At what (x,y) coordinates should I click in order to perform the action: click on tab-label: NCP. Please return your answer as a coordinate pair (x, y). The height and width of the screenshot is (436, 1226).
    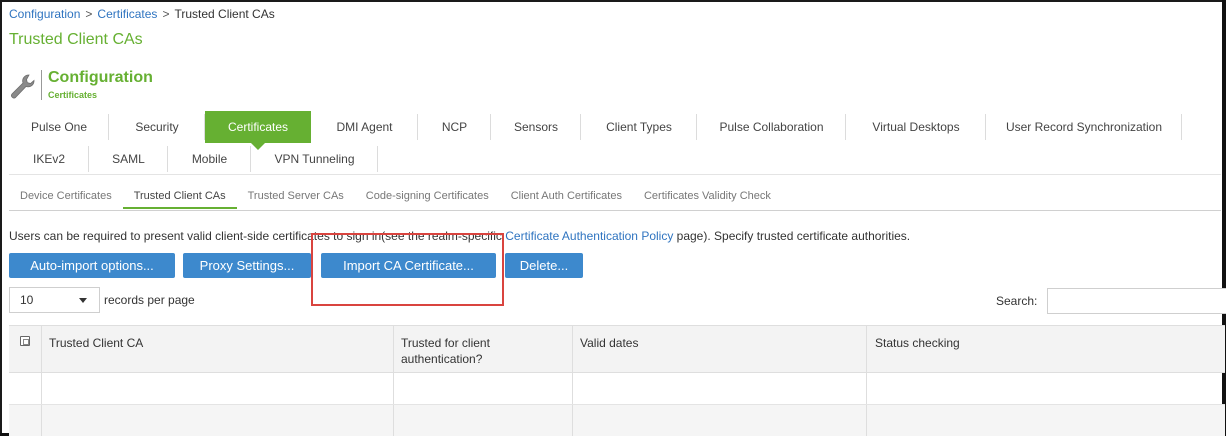
    Looking at the image, I should click on (454, 127).